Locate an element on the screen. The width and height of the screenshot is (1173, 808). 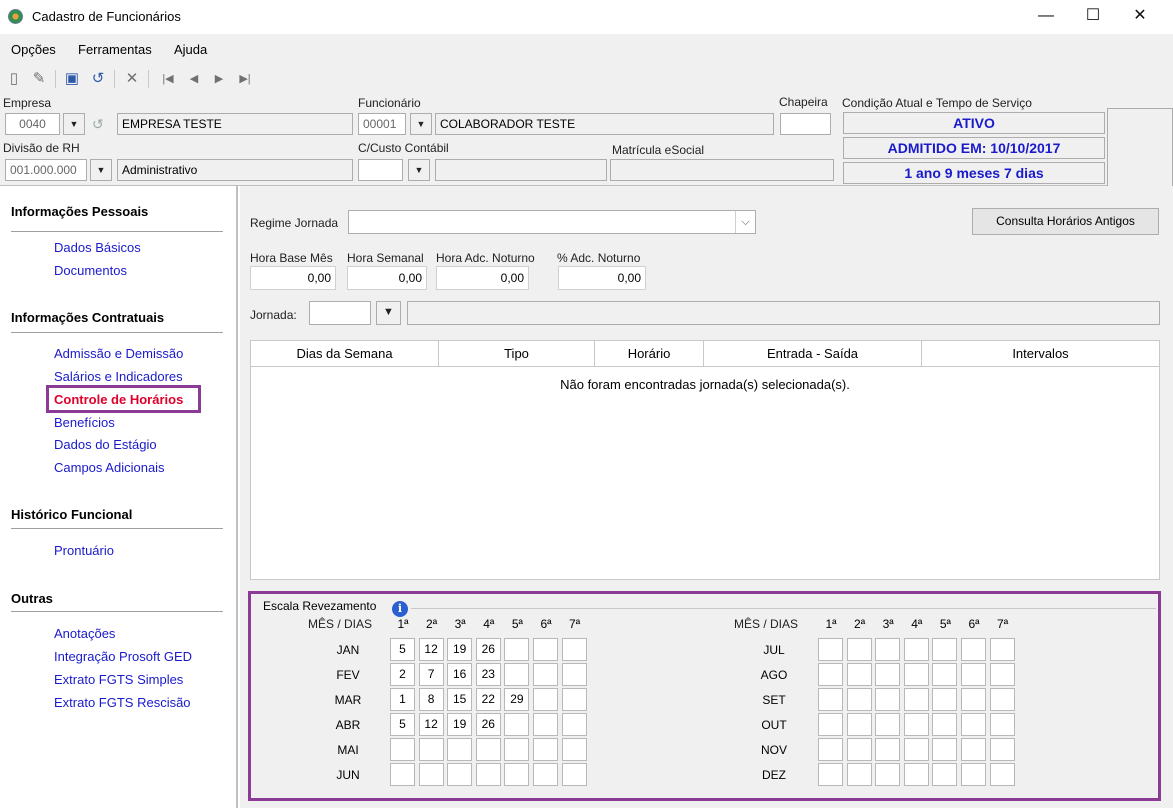
day-cell: 2 is located at coordinates (402, 674).